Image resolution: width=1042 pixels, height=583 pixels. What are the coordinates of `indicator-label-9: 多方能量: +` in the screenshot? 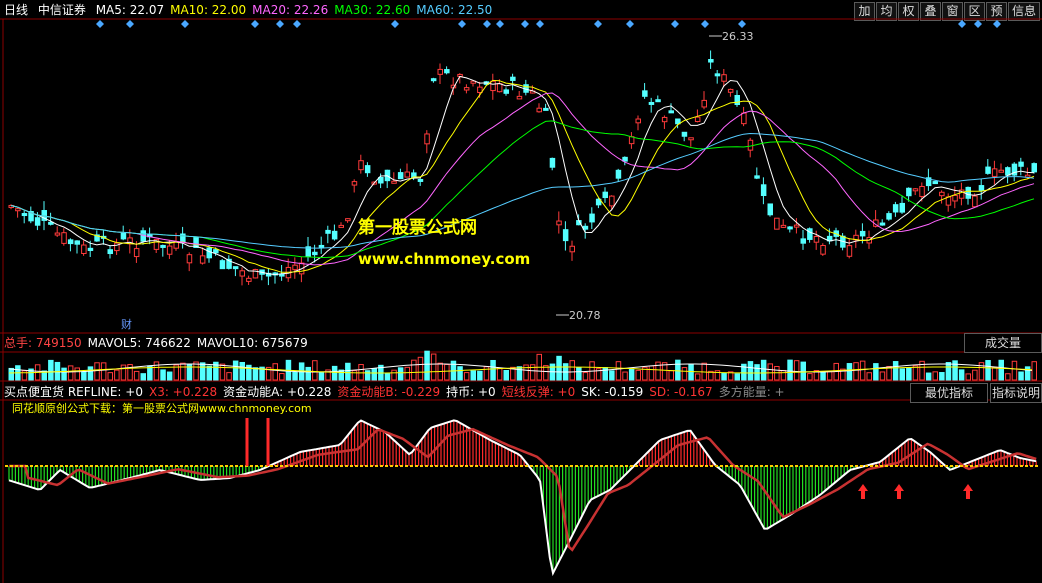 It's located at (751, 392).